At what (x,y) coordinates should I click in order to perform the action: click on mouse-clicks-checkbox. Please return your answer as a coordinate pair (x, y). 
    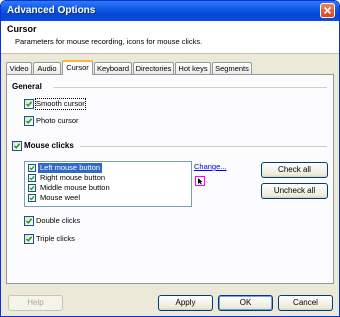
    Looking at the image, I should click on (17, 146).